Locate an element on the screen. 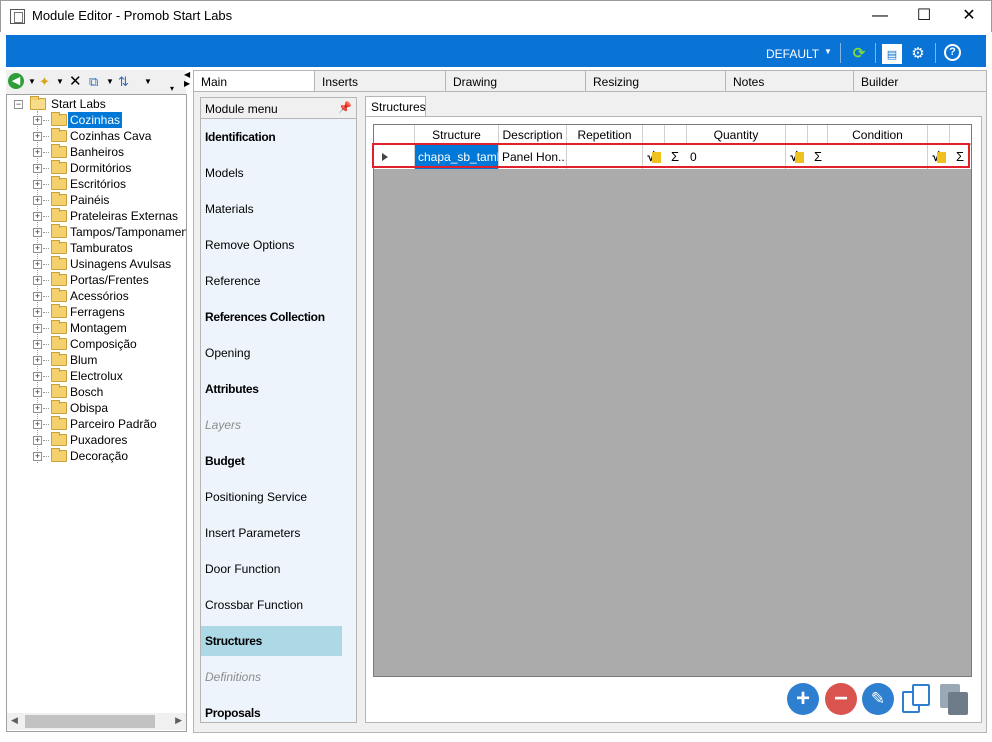  scroll-left-icon: ◀ is located at coordinates (14, 720).